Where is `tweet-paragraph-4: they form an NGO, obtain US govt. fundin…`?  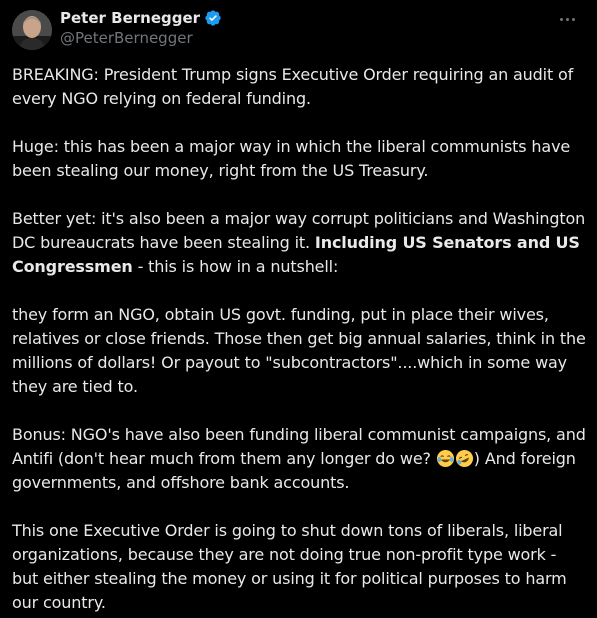 tweet-paragraph-4: they form an NGO, obtain US govt. fundin… is located at coordinates (299, 350).